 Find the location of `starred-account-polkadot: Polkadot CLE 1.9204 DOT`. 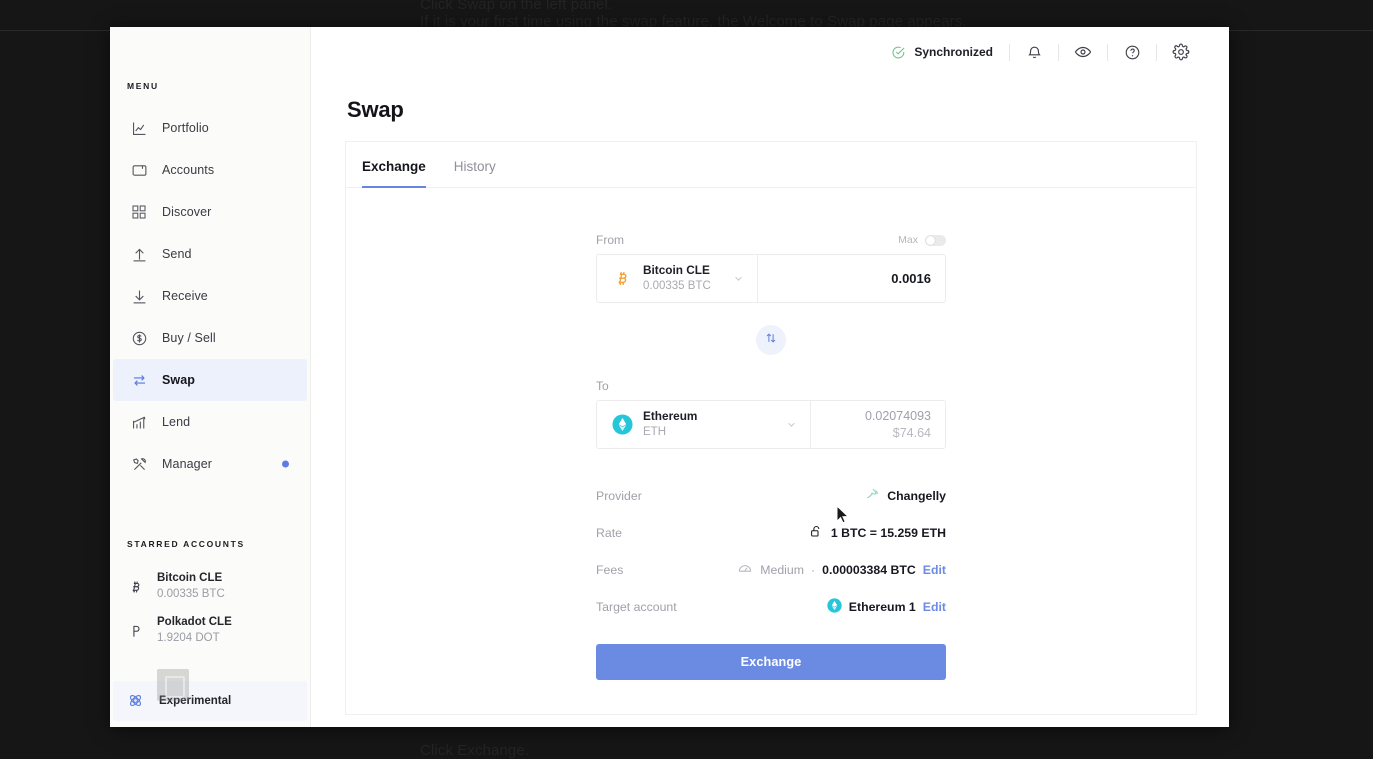

starred-account-polkadot: Polkadot CLE 1.9204 DOT is located at coordinates (210, 631).